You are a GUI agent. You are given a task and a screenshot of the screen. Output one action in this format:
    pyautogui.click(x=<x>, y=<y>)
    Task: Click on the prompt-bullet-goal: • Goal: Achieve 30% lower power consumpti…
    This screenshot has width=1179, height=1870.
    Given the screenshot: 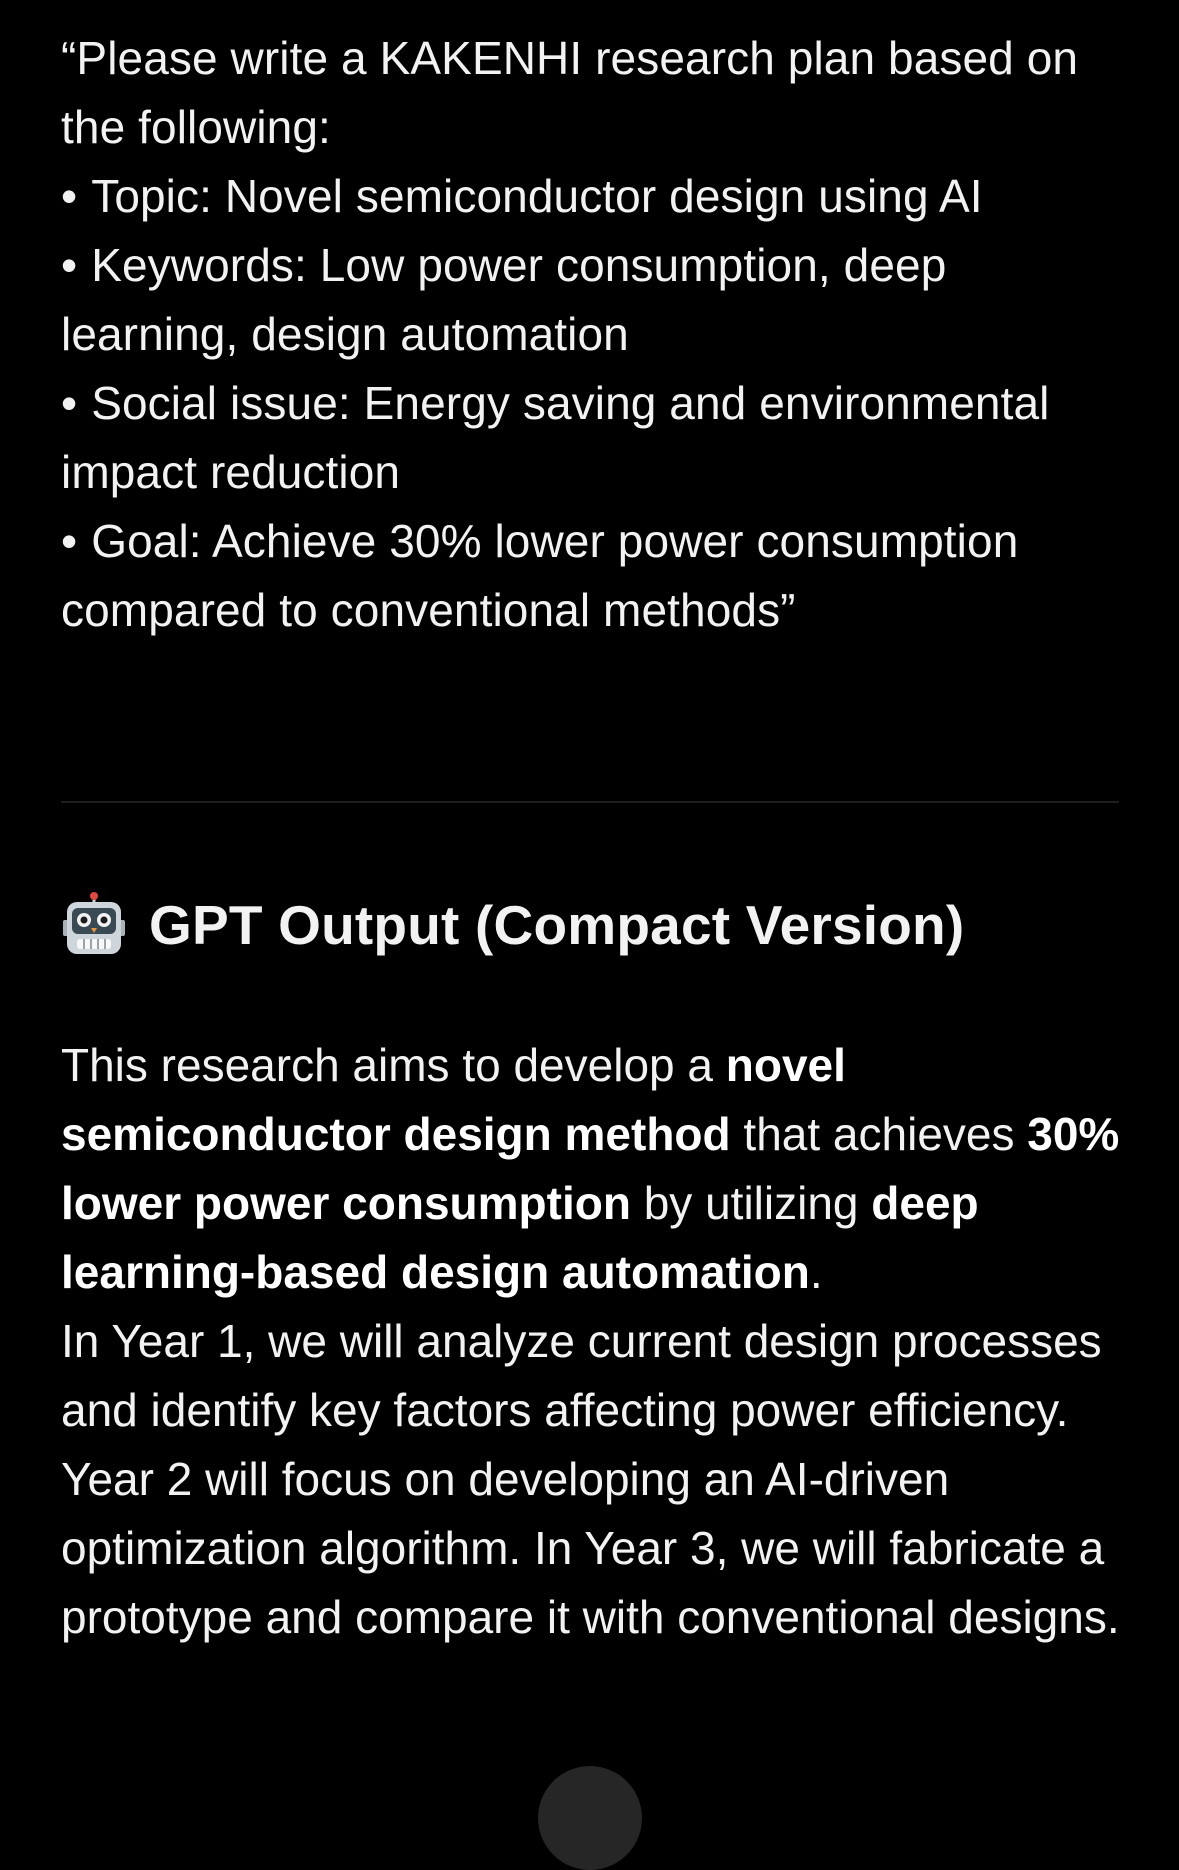 What is the action you would take?
    pyautogui.click(x=591, y=576)
    